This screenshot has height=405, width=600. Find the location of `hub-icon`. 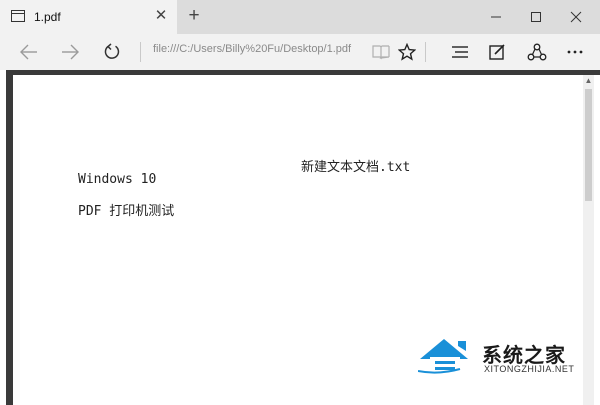

hub-icon is located at coordinates (460, 52).